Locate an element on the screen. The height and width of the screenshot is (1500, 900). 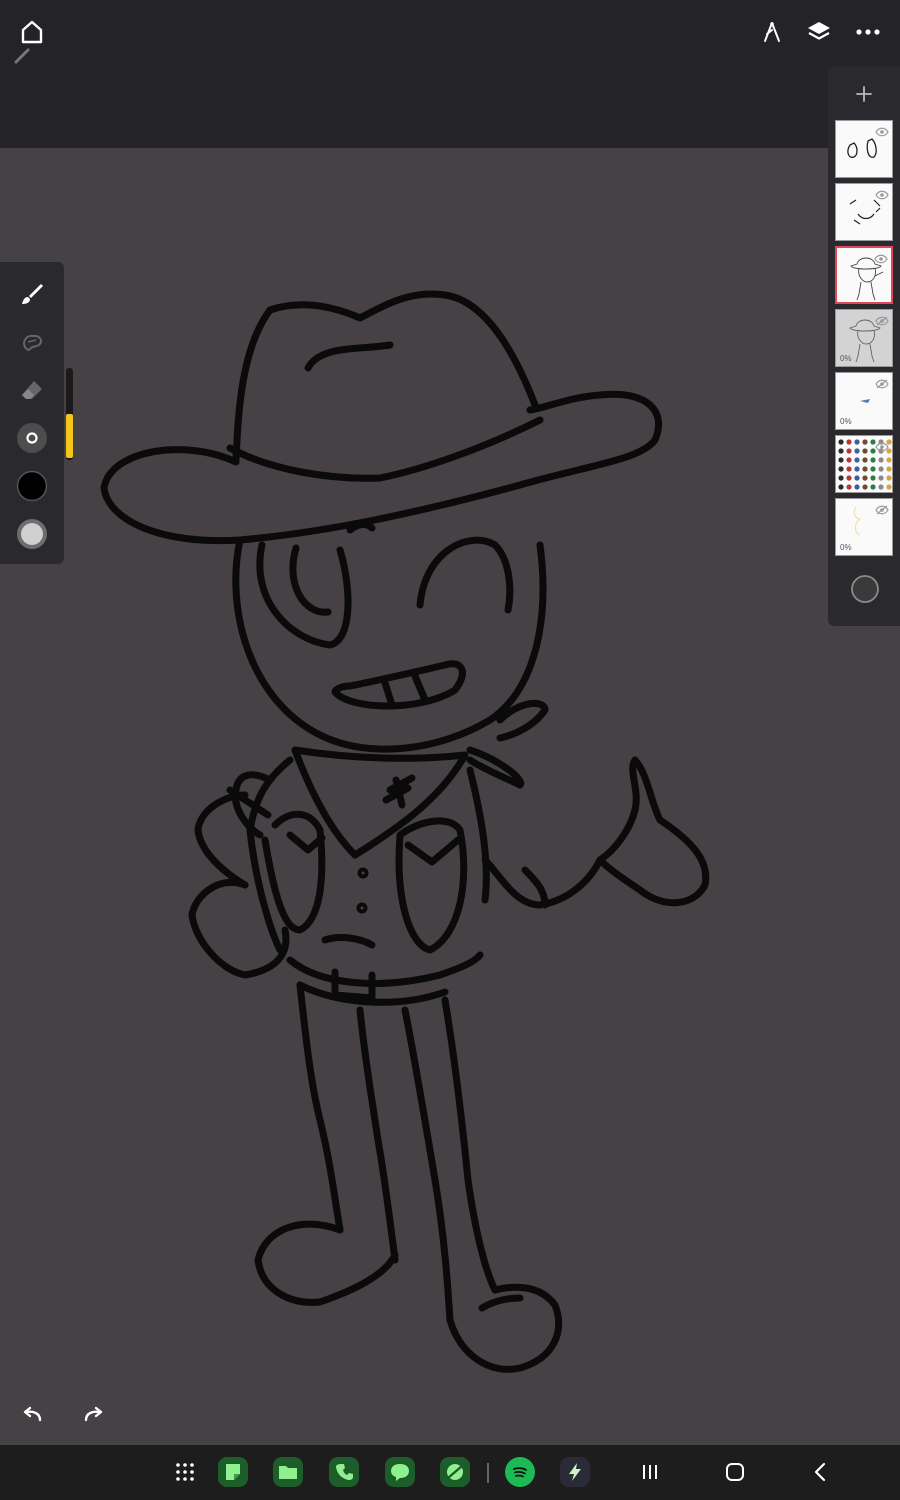
phone-app-button is located at coordinates (344, 1472).